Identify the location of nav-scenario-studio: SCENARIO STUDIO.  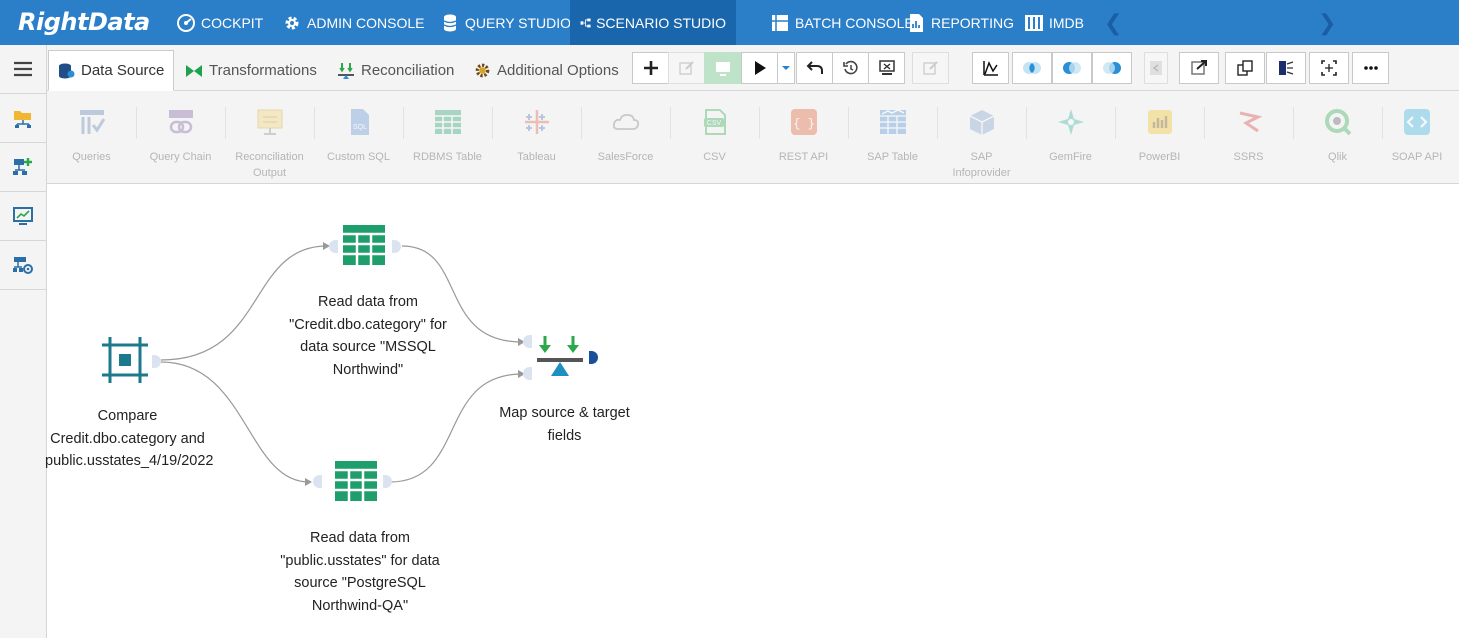
(653, 22).